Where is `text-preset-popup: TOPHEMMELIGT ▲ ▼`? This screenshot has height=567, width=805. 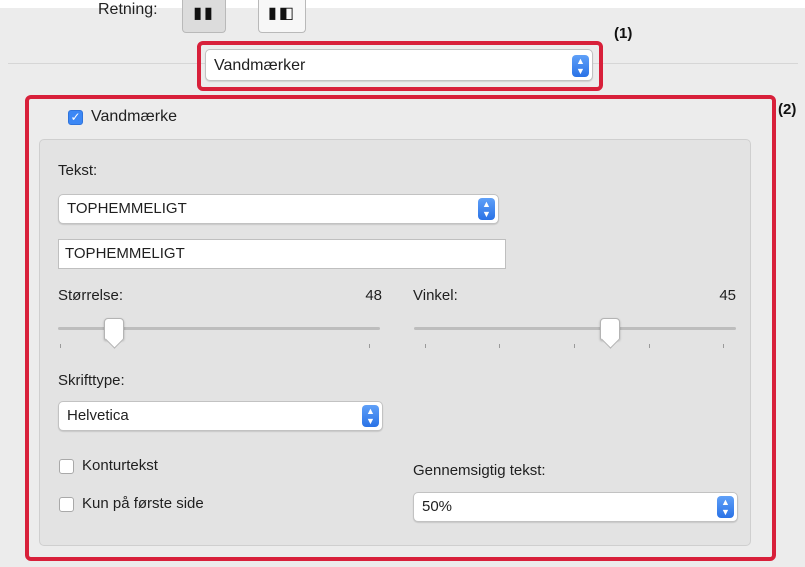
text-preset-popup: TOPHEMMELIGT ▲ ▼ is located at coordinates (278, 209).